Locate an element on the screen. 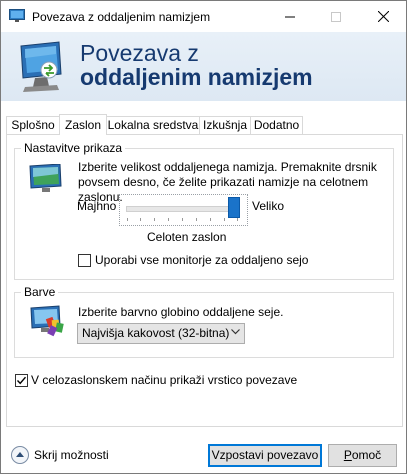 The image size is (407, 474). tab-general: Splošno is located at coordinates (33, 125).